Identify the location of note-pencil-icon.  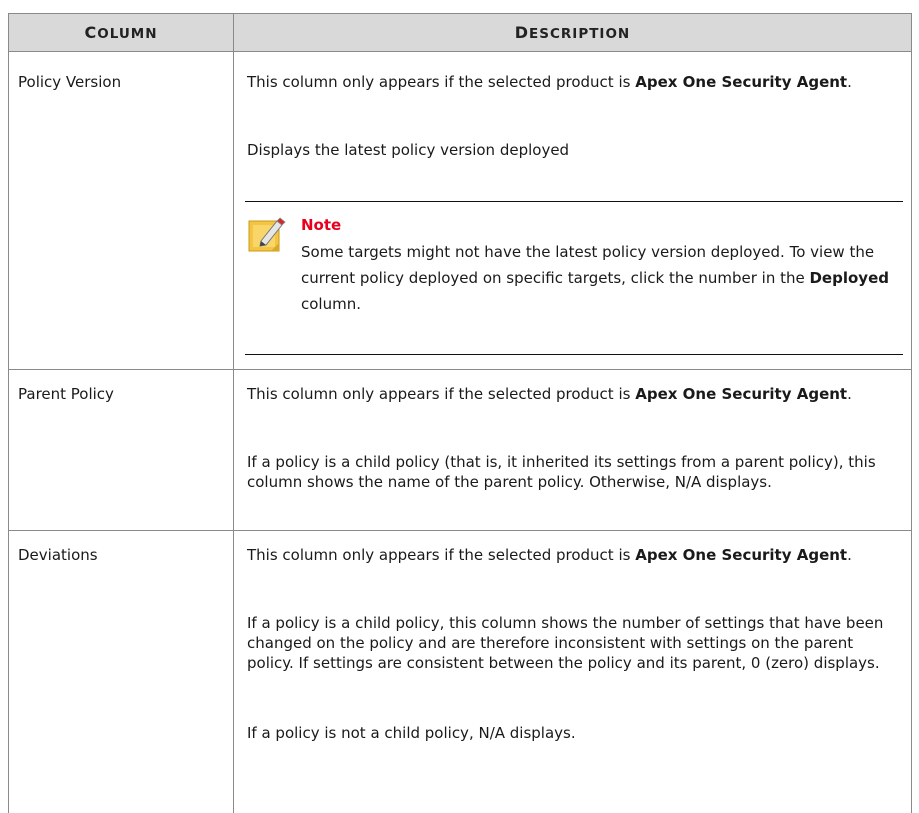
(267, 235).